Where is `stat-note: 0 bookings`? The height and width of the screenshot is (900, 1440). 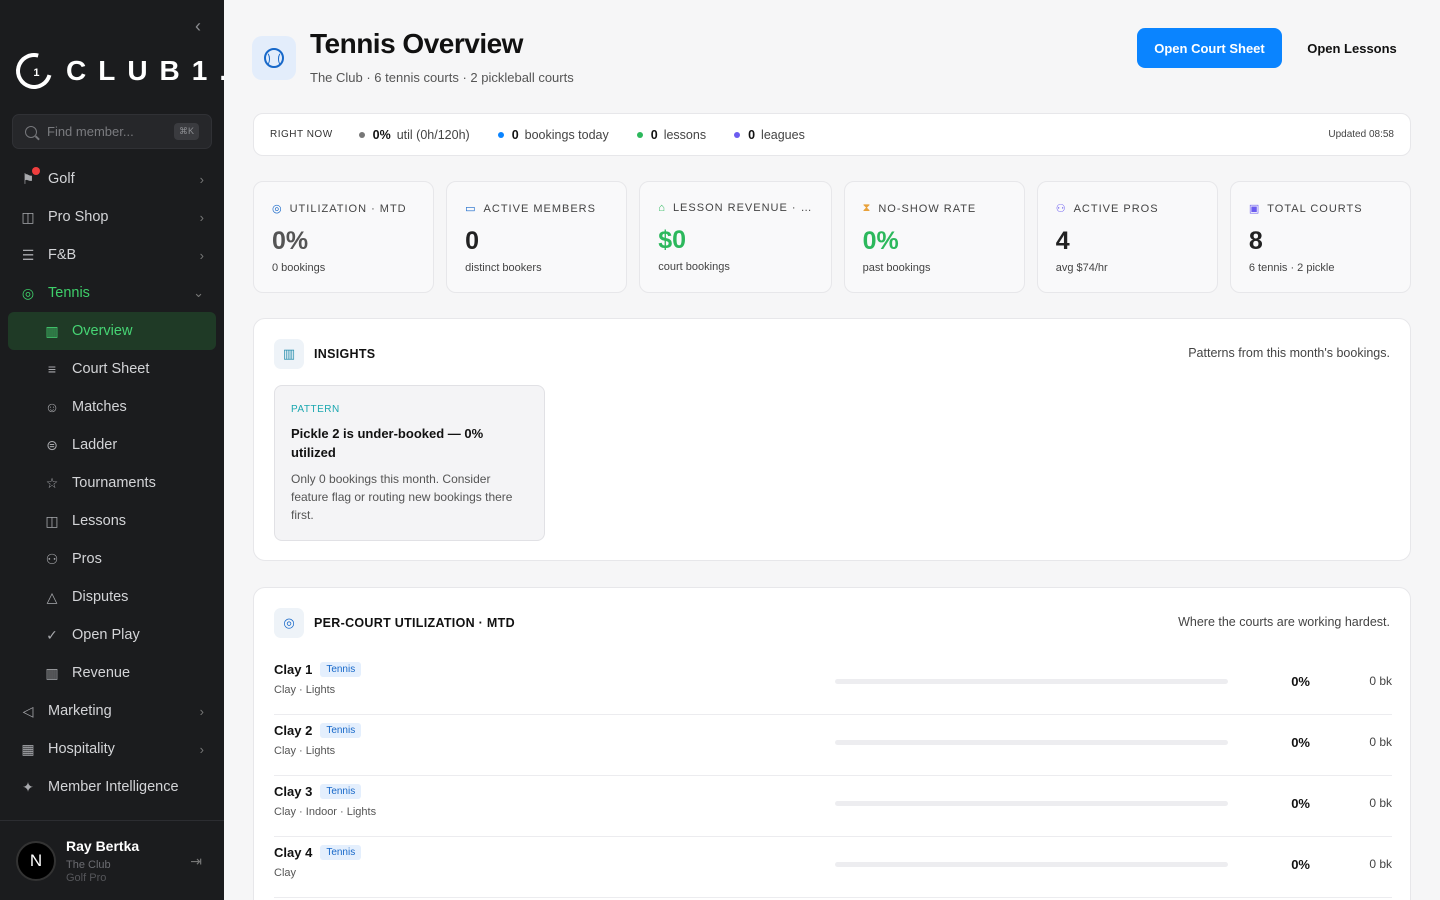
stat-note: 0 bookings is located at coordinates (299, 268).